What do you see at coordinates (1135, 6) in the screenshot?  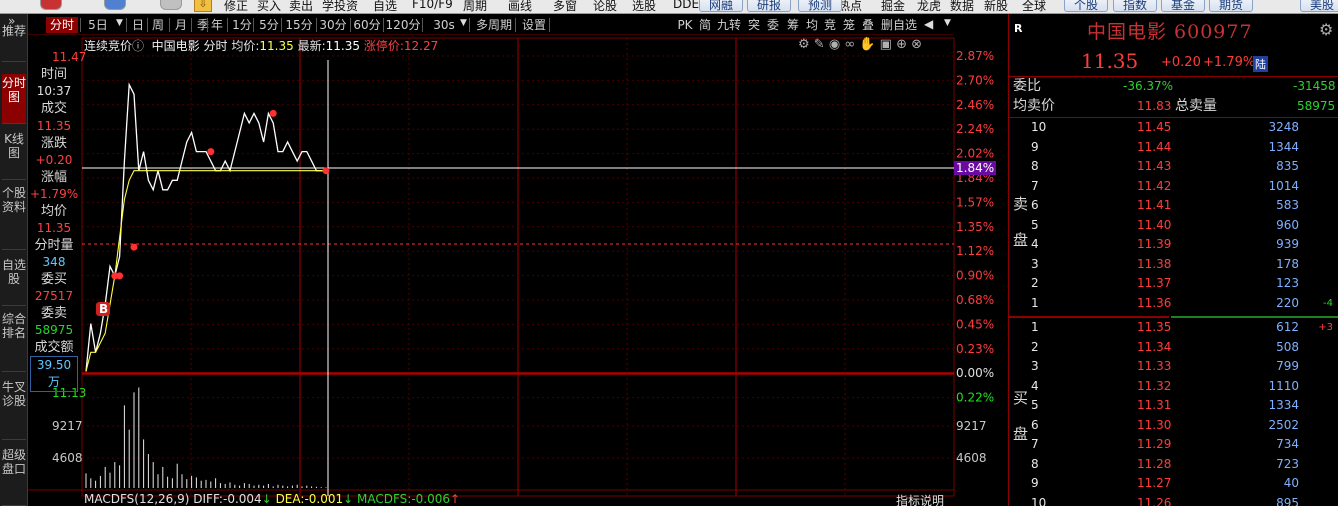 I see `toolbar-button: 指数` at bounding box center [1135, 6].